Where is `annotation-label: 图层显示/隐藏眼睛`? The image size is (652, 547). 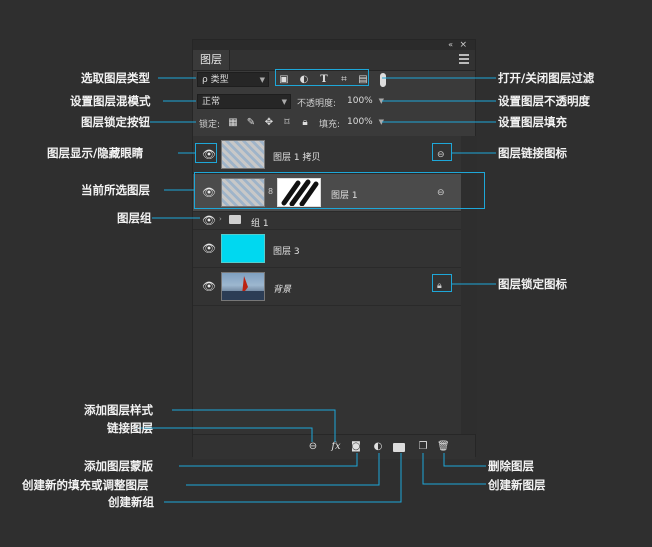 annotation-label: 图层显示/隐藏眼睛 is located at coordinates (95, 153).